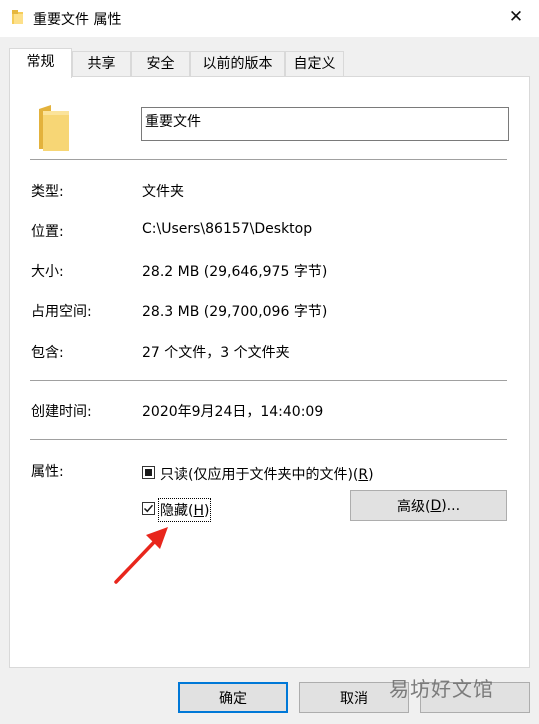  Describe the element at coordinates (40, 63) in the screenshot. I see `tab-general: 常规` at that location.